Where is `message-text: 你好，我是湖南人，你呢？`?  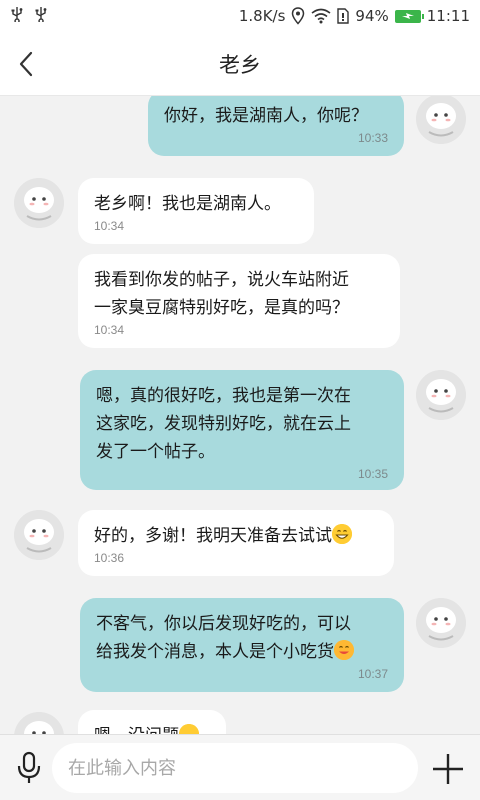
message-text: 你好，我是湖南人，你呢？ is located at coordinates (266, 115).